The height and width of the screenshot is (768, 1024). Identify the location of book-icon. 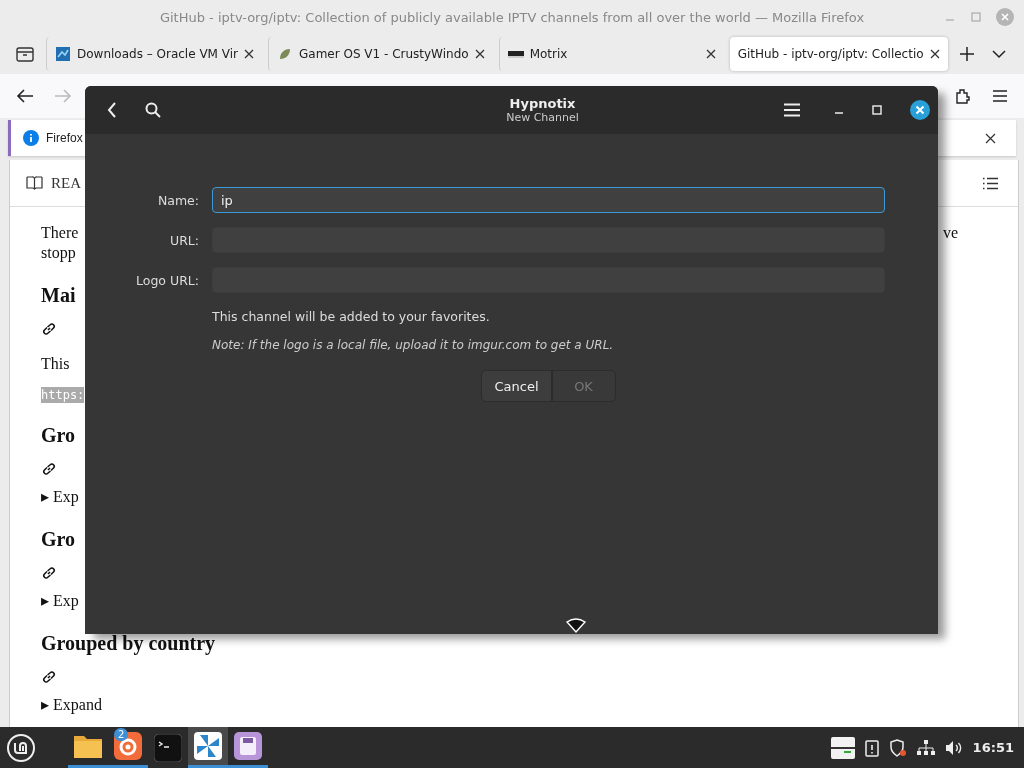
(34, 183).